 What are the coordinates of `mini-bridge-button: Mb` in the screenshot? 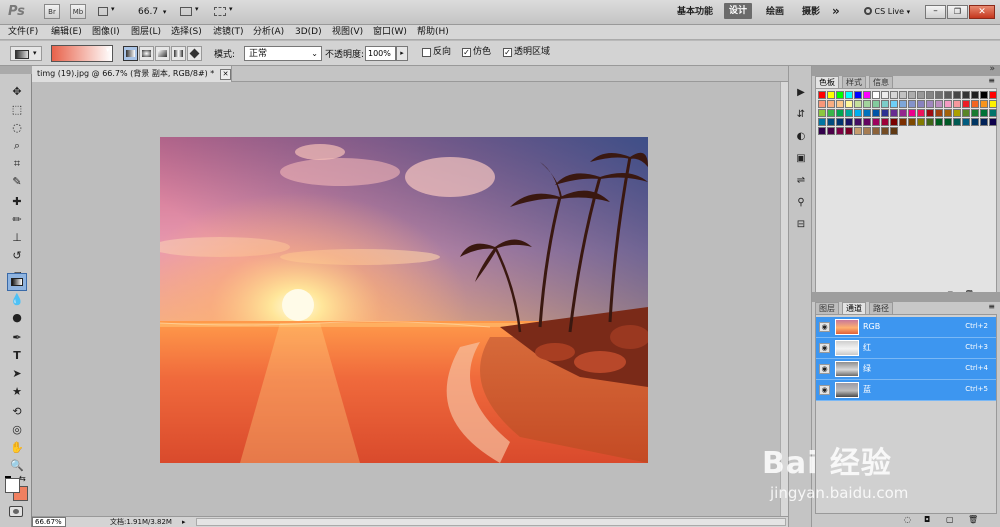 It's located at (78, 11).